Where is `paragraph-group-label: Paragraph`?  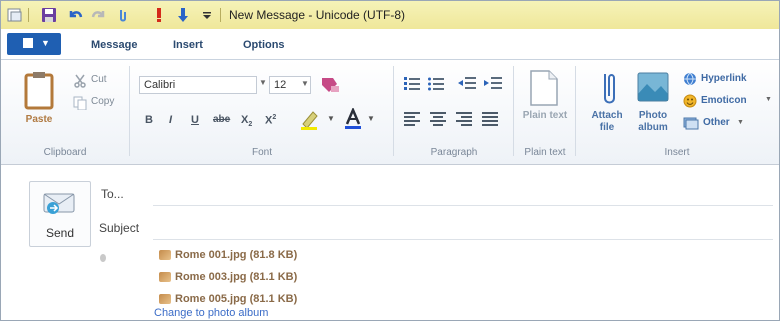
paragraph-group-label: Paragraph is located at coordinates (454, 152).